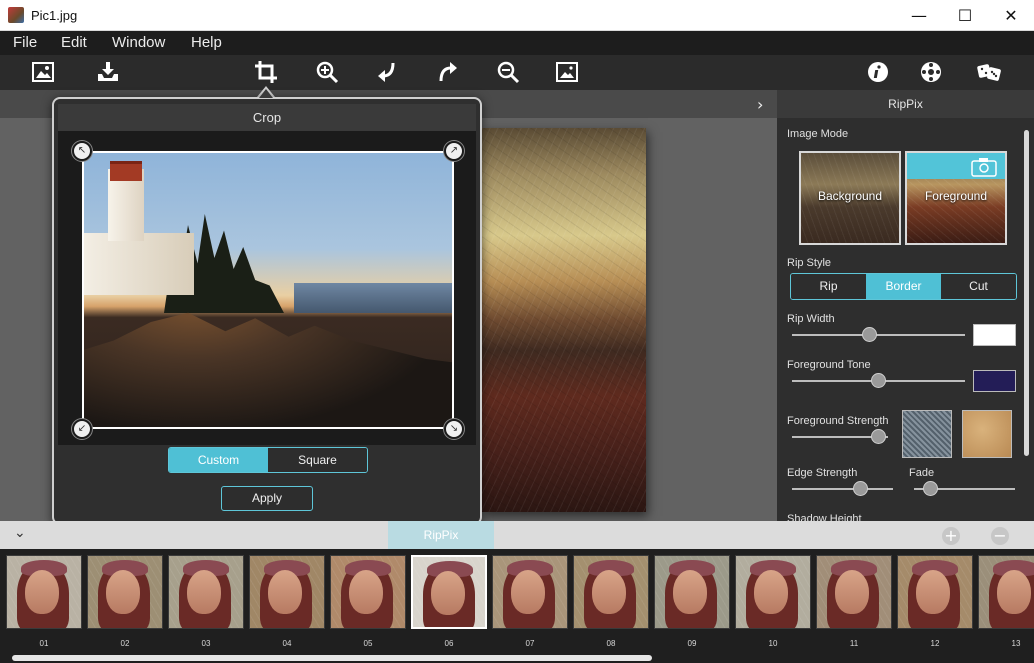  What do you see at coordinates (935, 643) in the screenshot?
I see `filmstrip-item-number: 12` at bounding box center [935, 643].